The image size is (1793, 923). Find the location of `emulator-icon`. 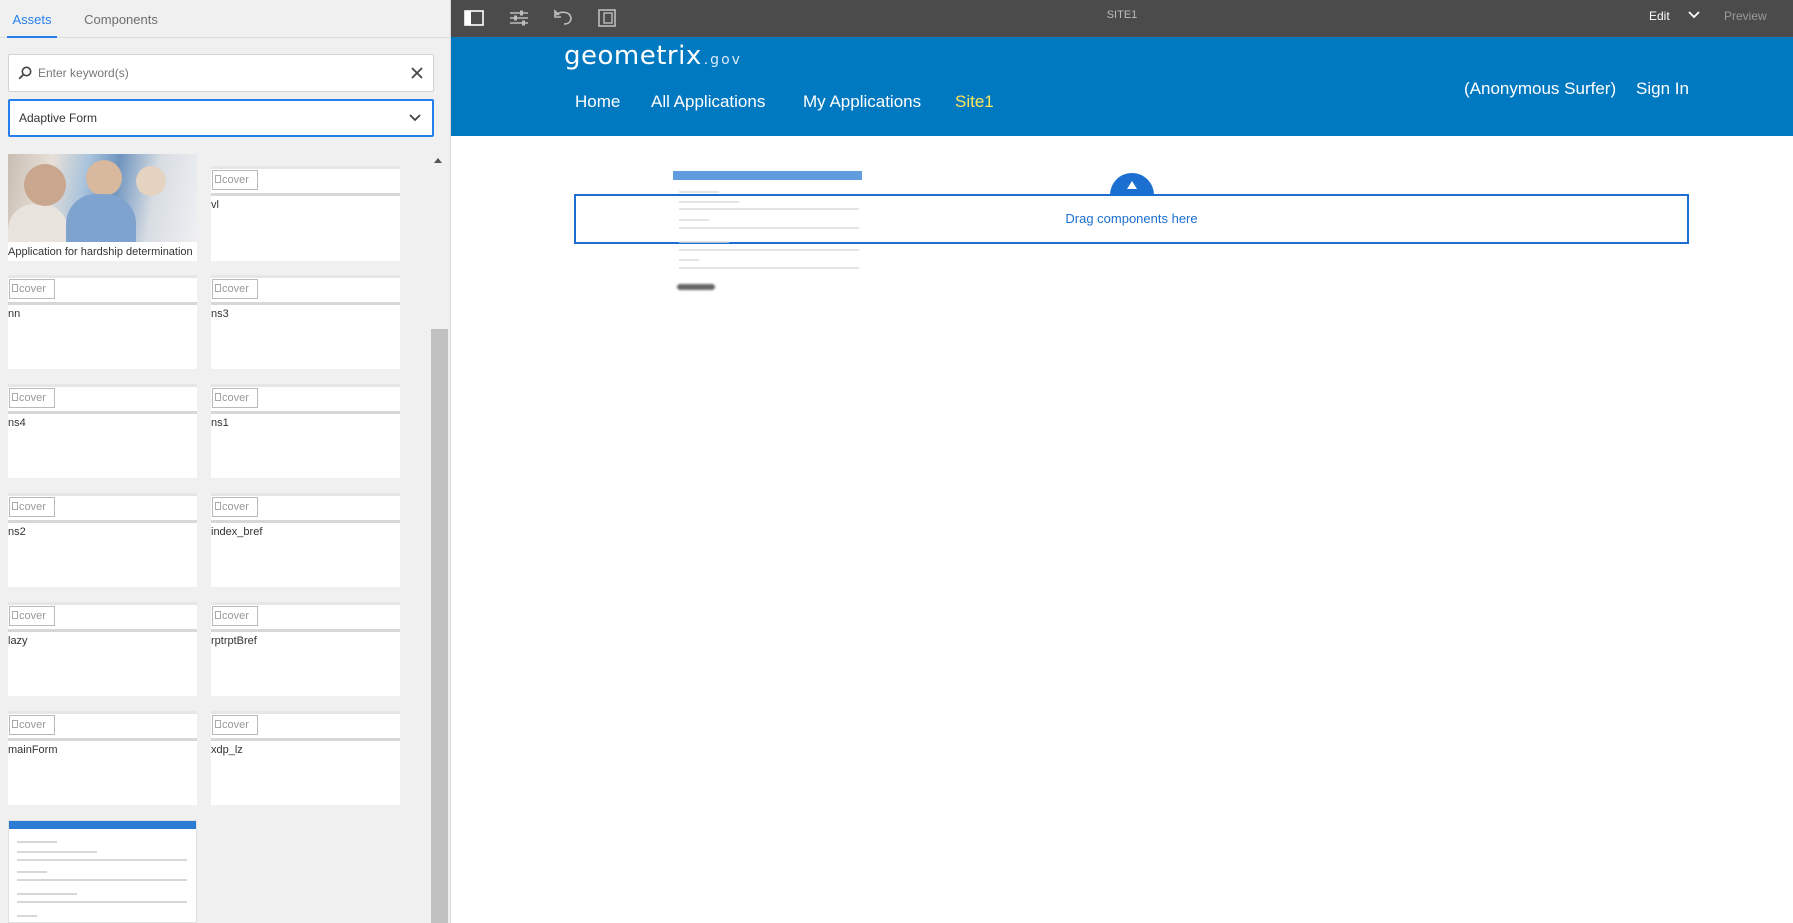

emulator-icon is located at coordinates (607, 18).